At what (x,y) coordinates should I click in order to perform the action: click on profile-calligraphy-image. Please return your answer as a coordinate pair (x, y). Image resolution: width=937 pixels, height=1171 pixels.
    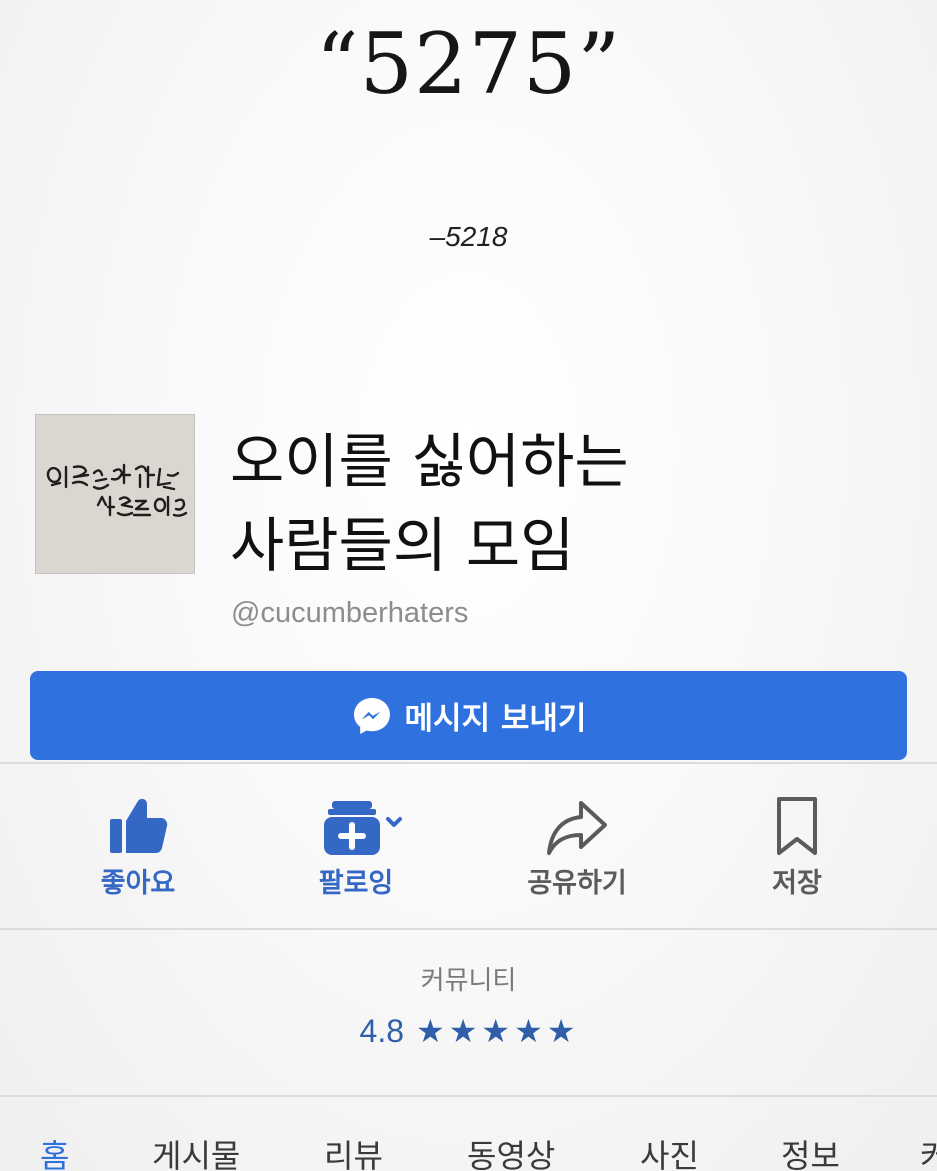
    Looking at the image, I should click on (115, 494).